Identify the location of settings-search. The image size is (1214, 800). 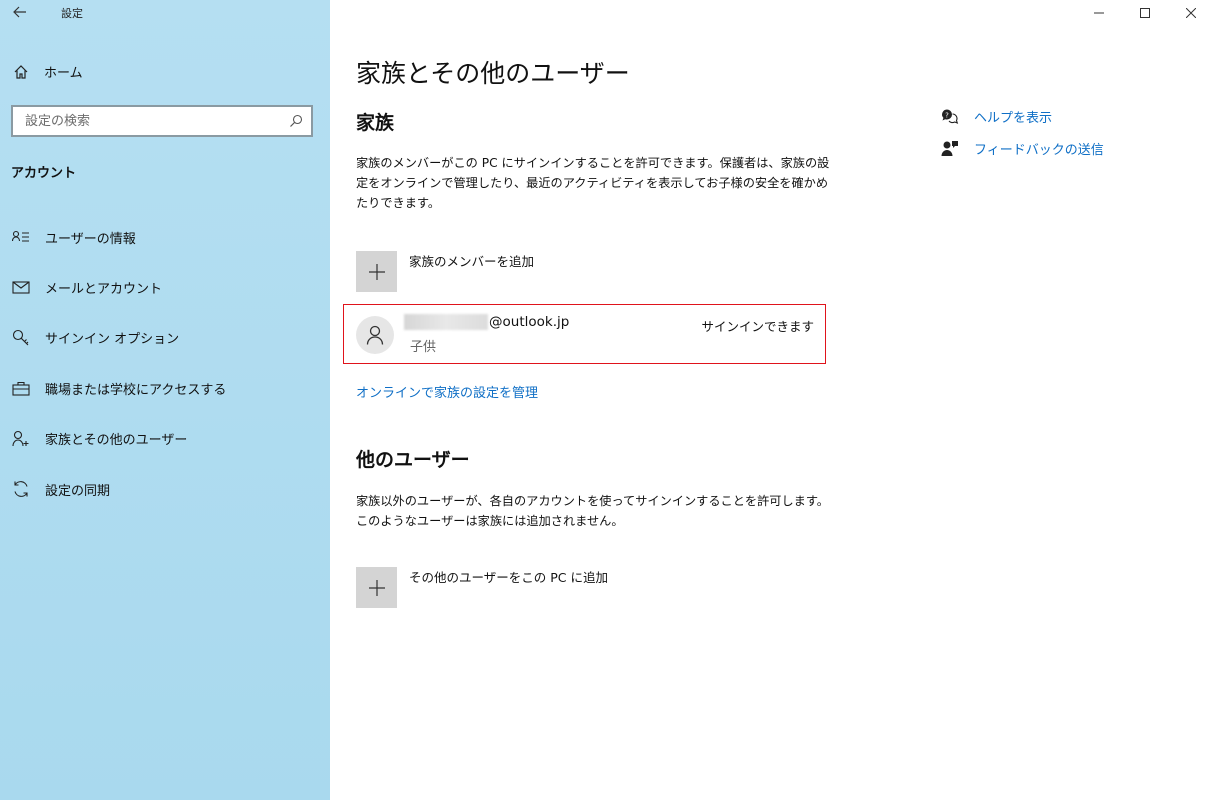
(162, 121).